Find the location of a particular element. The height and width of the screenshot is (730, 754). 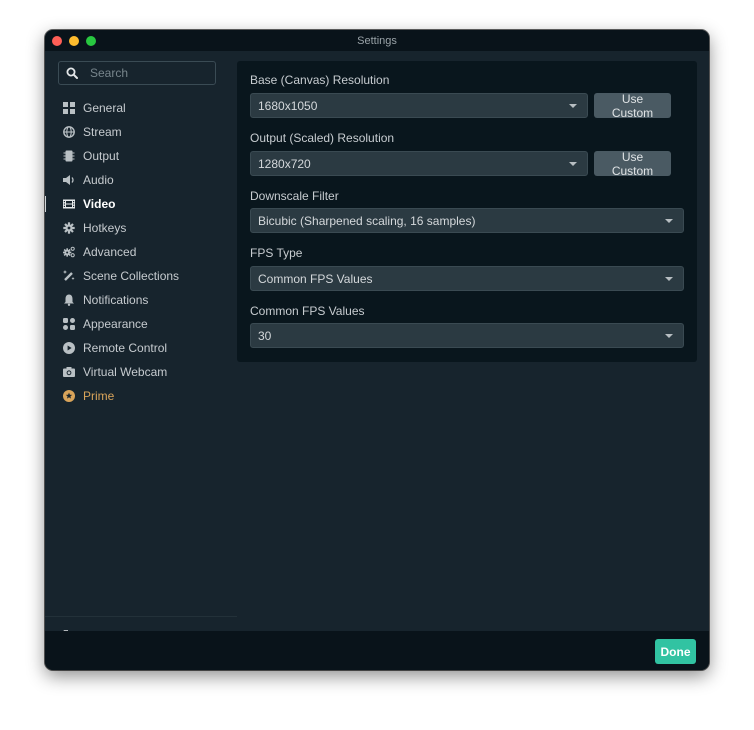

common-fps-label: Common FPS Values is located at coordinates (307, 311).